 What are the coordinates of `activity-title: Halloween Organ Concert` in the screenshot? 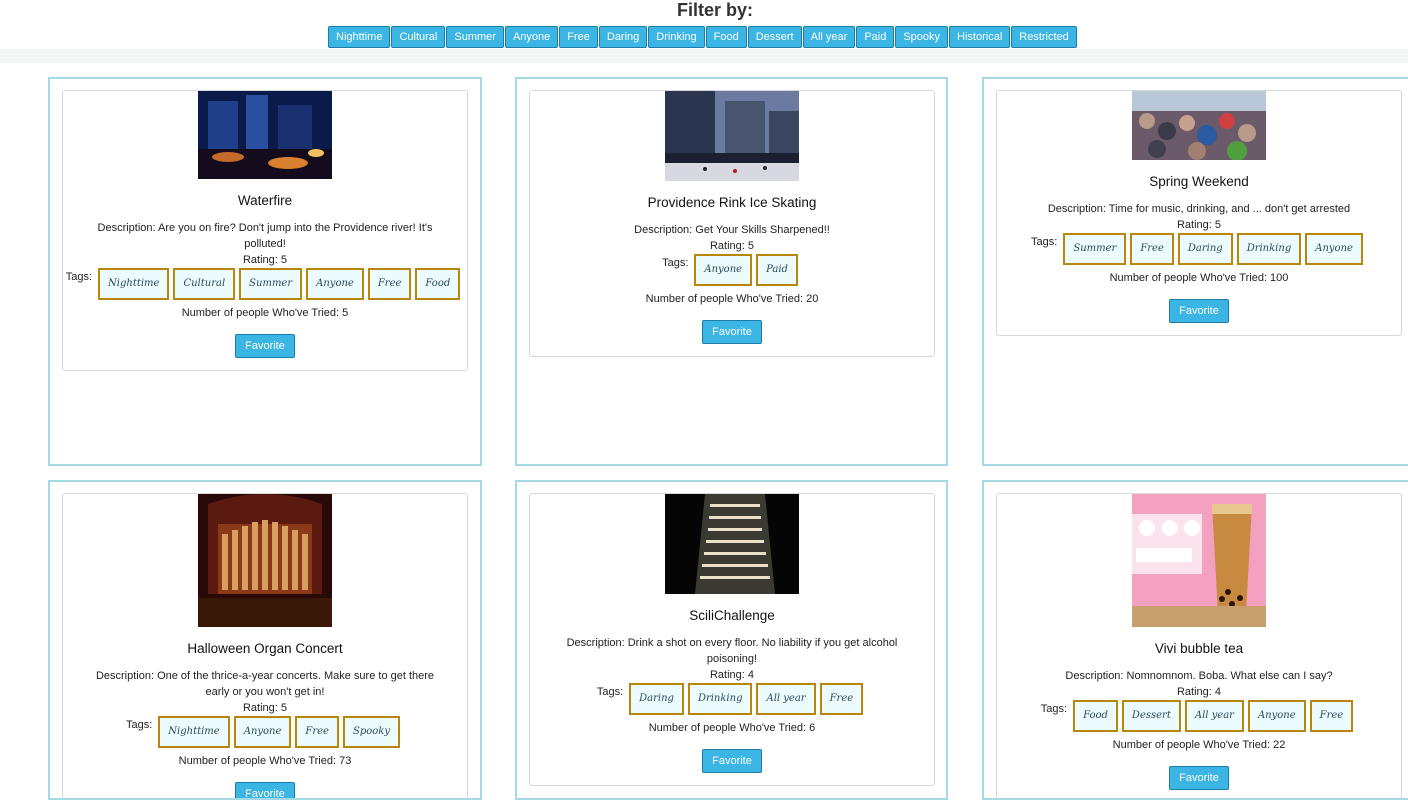 It's located at (265, 648).